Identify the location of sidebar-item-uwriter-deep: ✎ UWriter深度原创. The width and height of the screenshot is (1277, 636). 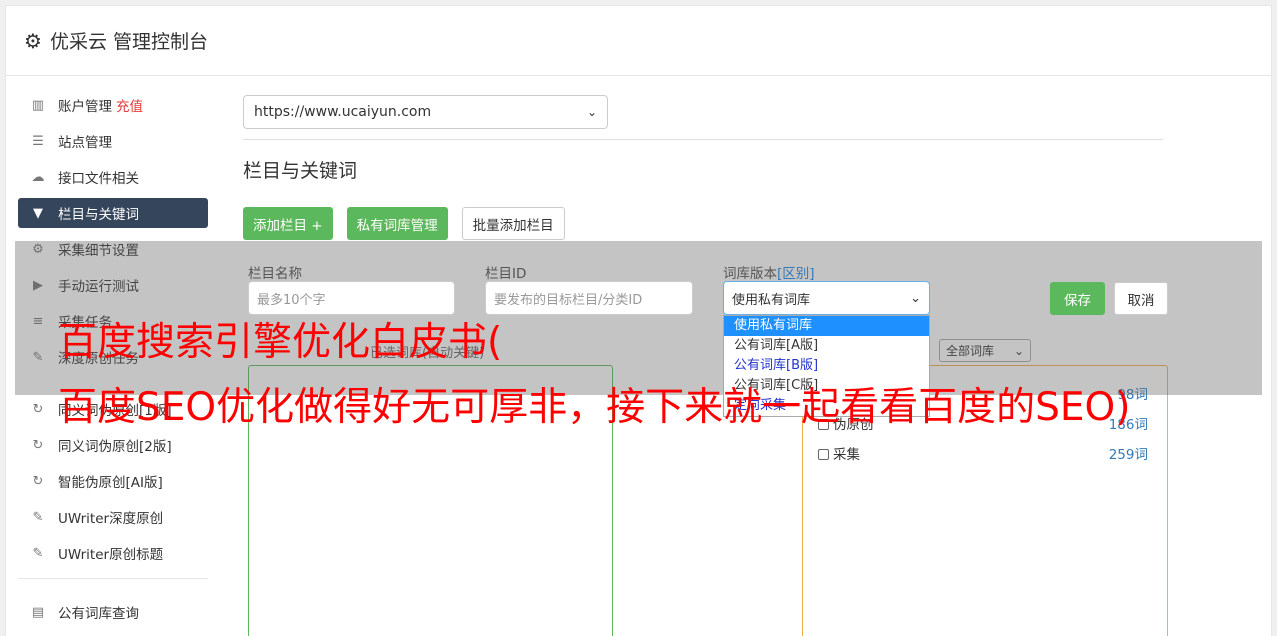
(113, 517).